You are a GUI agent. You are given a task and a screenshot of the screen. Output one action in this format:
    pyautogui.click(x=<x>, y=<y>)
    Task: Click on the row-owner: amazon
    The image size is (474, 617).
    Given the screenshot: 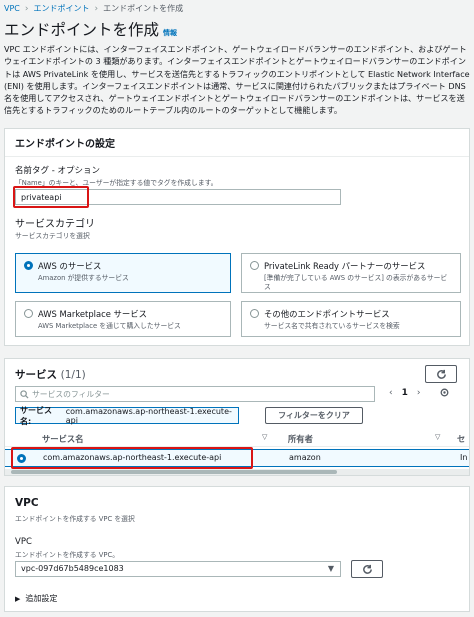 What is the action you would take?
    pyautogui.click(x=305, y=457)
    